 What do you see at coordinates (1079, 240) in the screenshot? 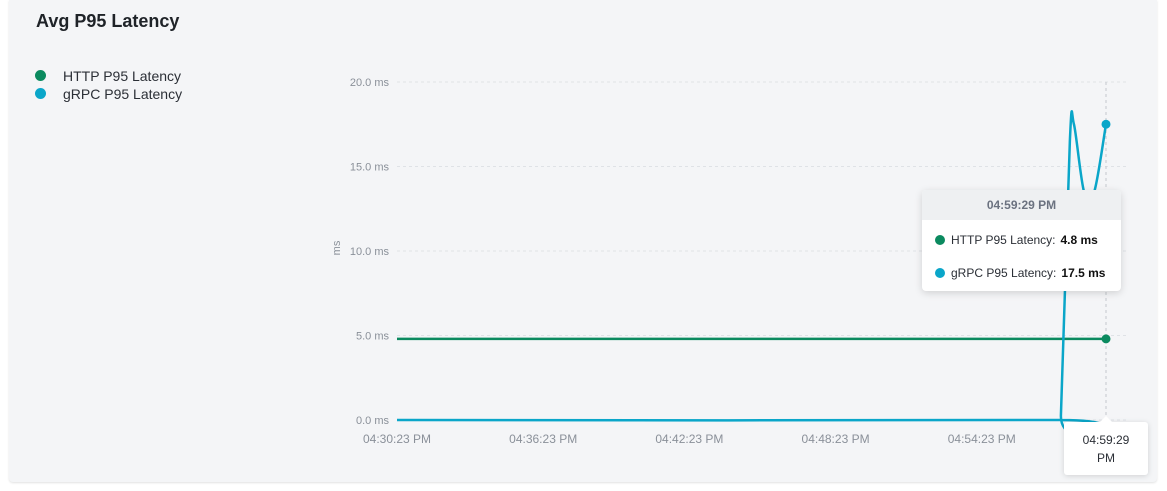
I see `tooltip-value-http: 4.8 ms` at bounding box center [1079, 240].